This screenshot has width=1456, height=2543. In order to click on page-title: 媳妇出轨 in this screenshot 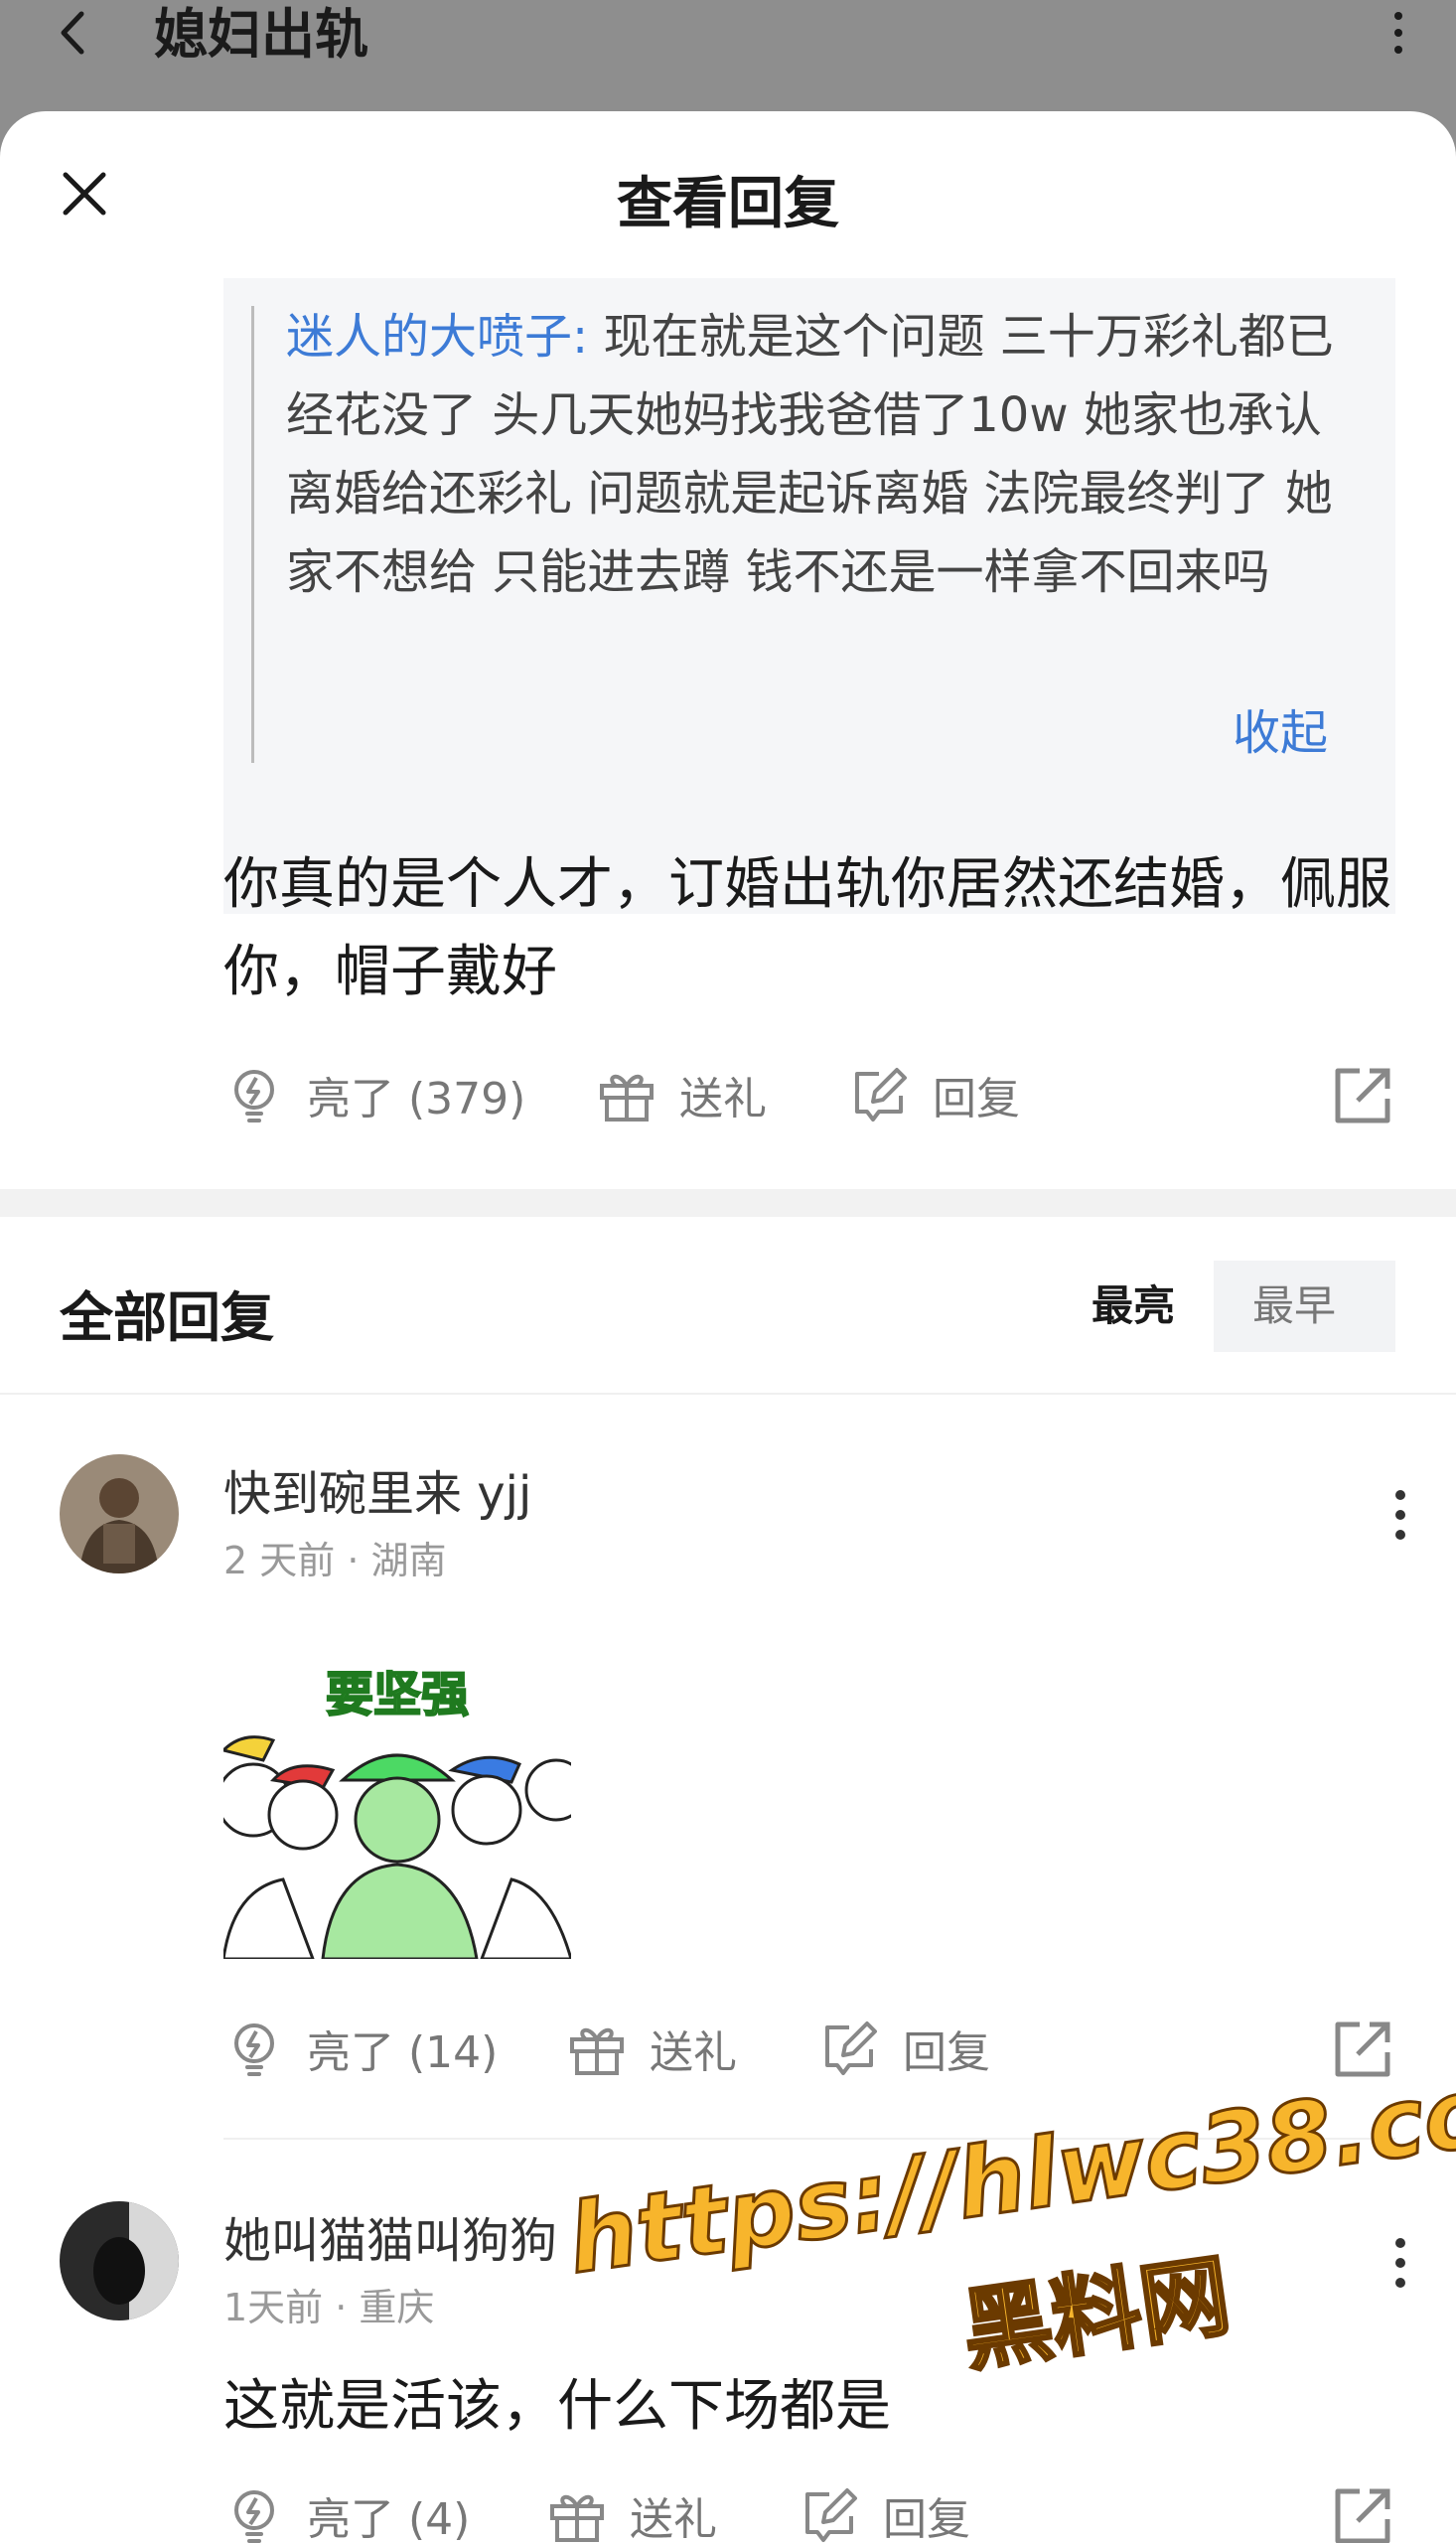, I will do `click(261, 34)`.